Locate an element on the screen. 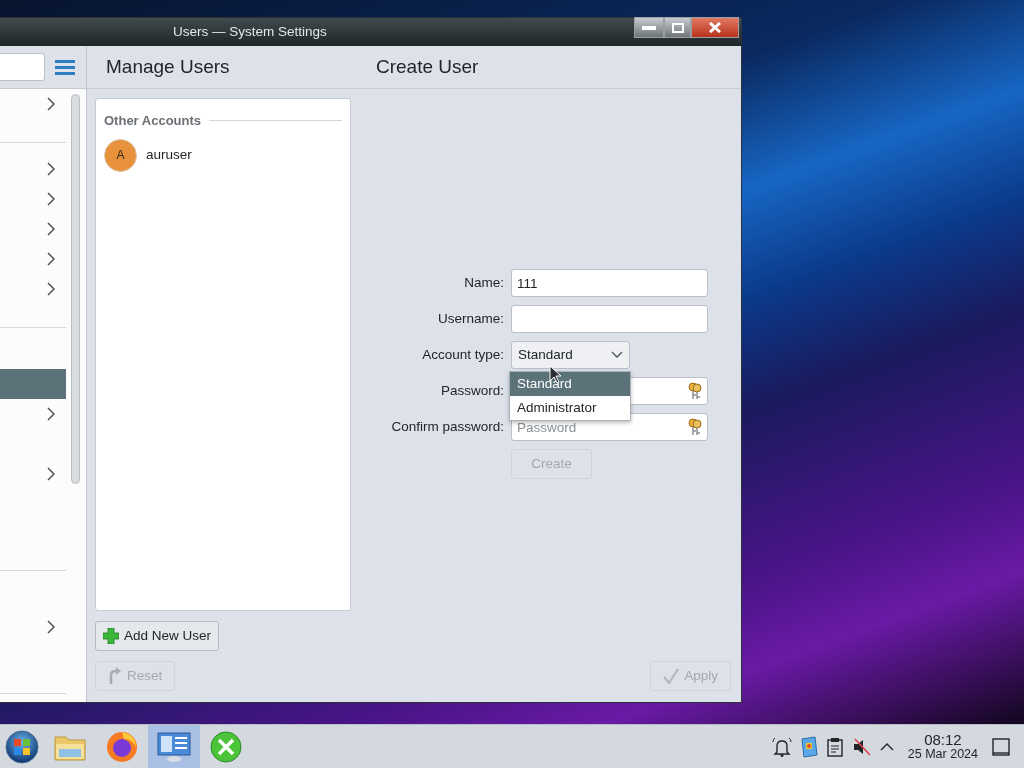 Image resolution: width=1024 pixels, height=768 pixels. device-icon is located at coordinates (808, 746).